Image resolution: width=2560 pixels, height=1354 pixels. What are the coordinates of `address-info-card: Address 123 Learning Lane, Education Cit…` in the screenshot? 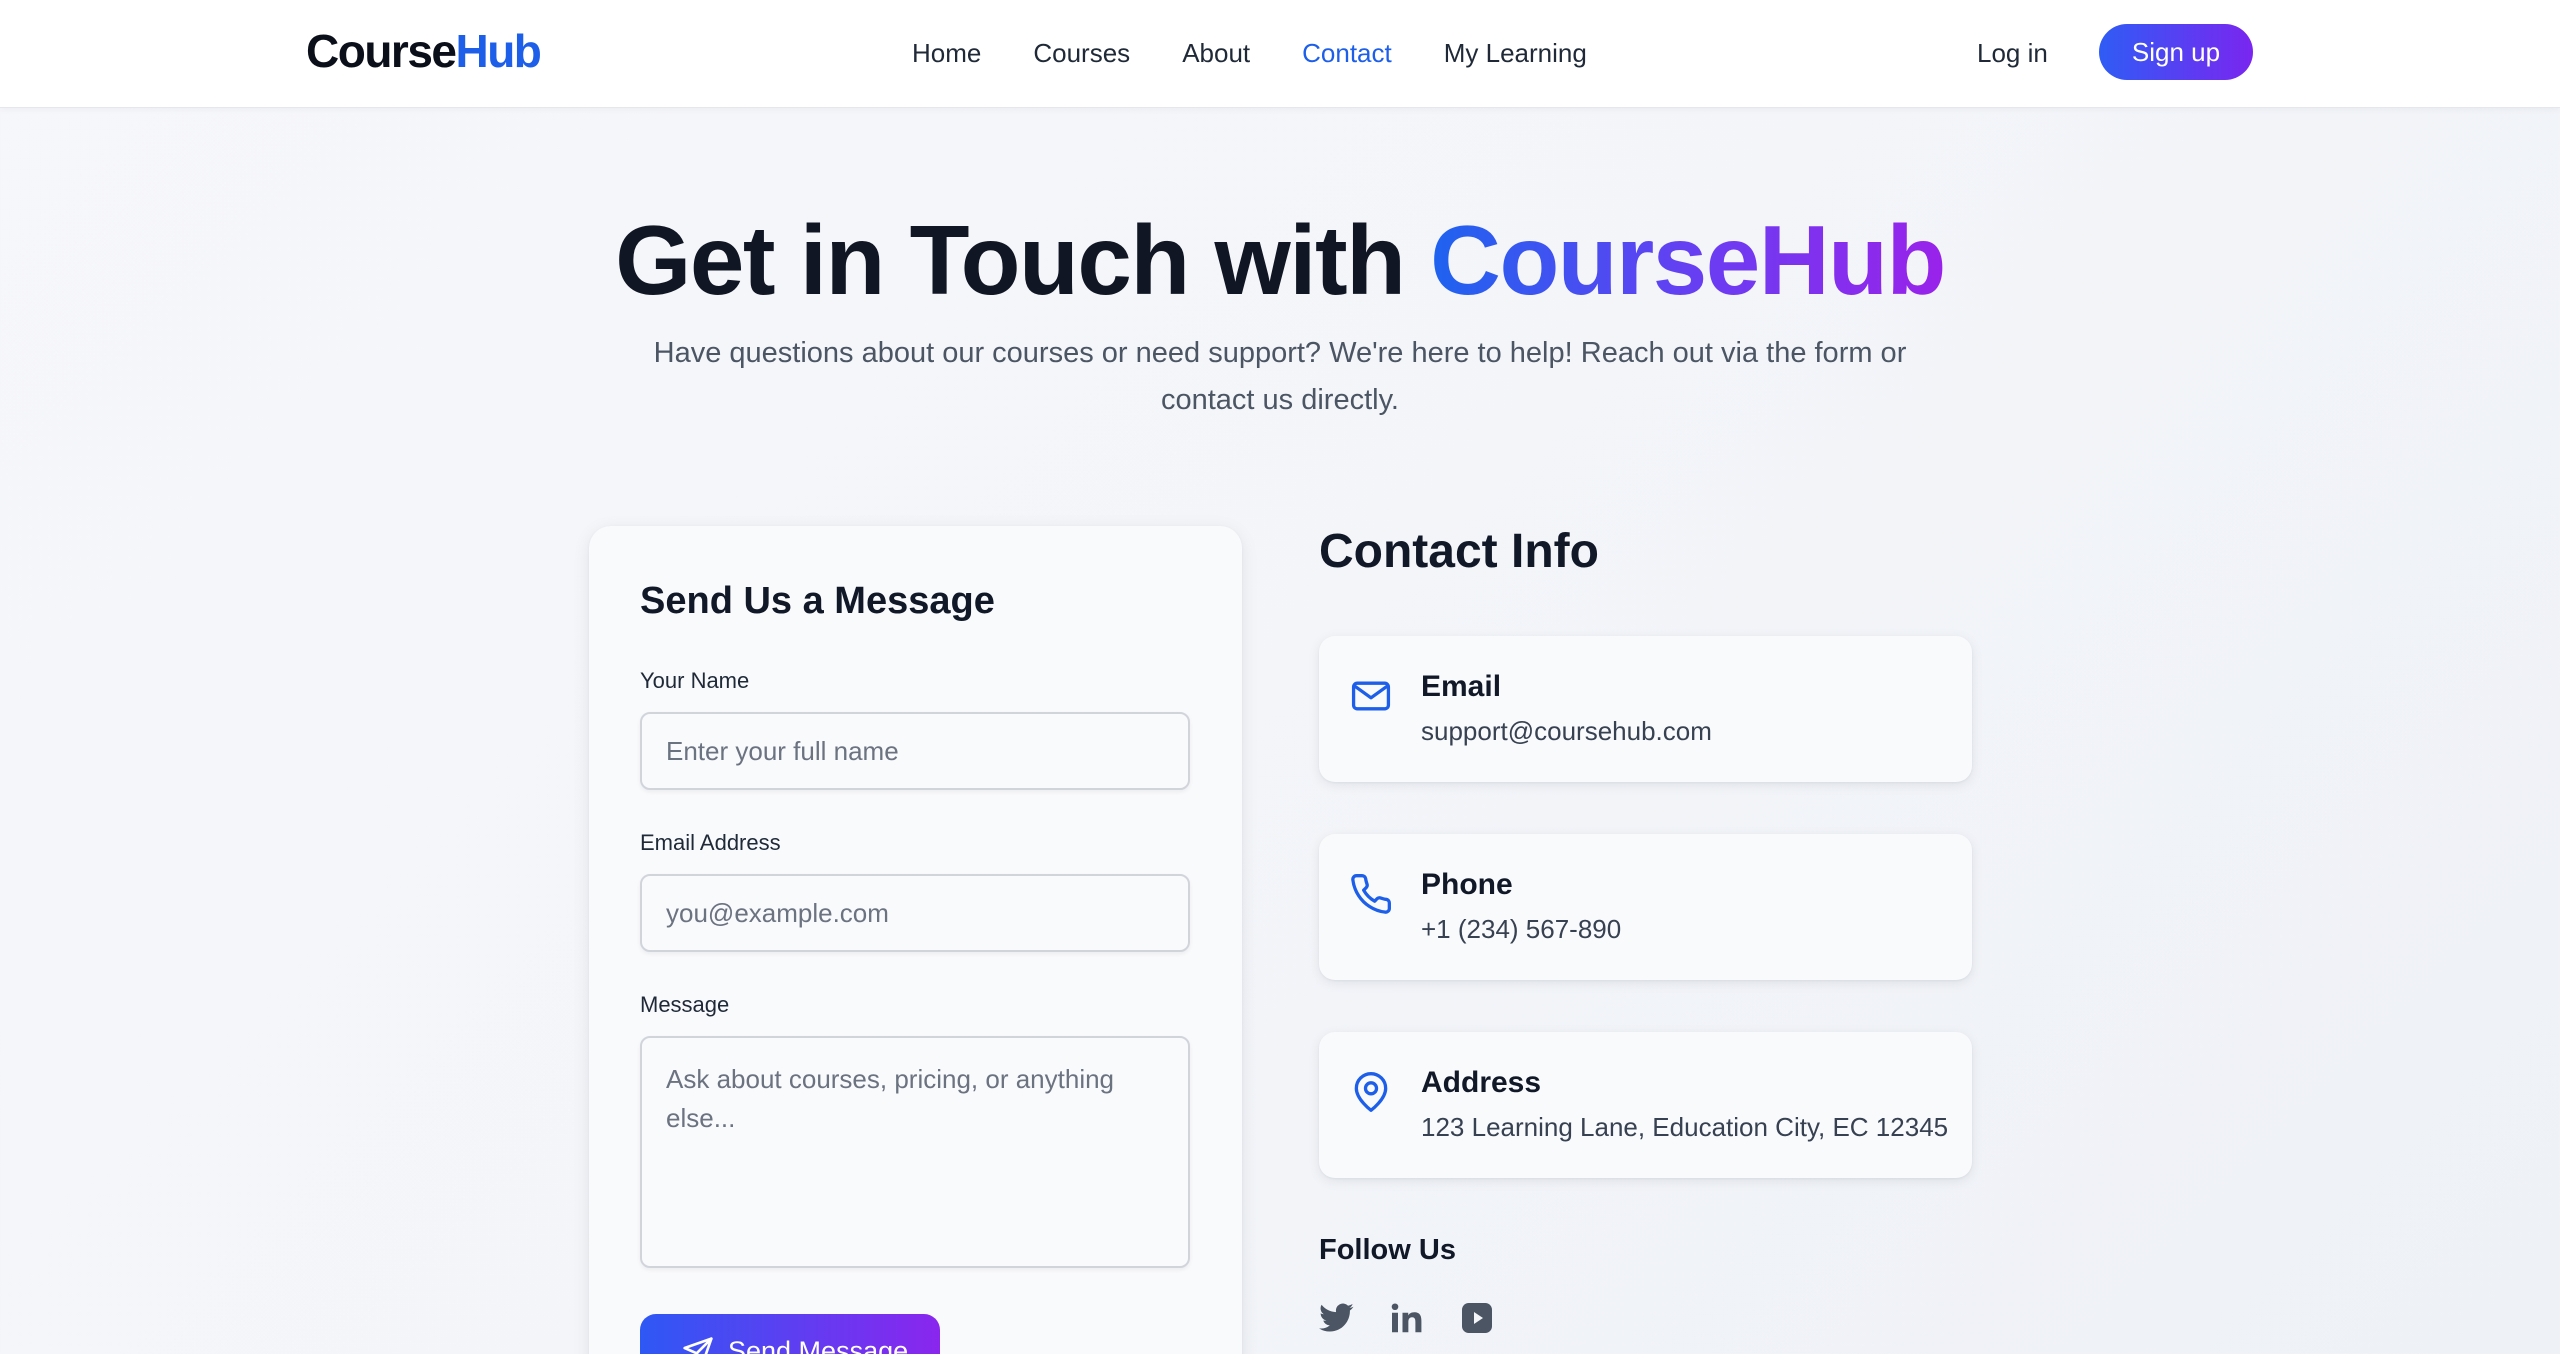 It's located at (1645, 1105).